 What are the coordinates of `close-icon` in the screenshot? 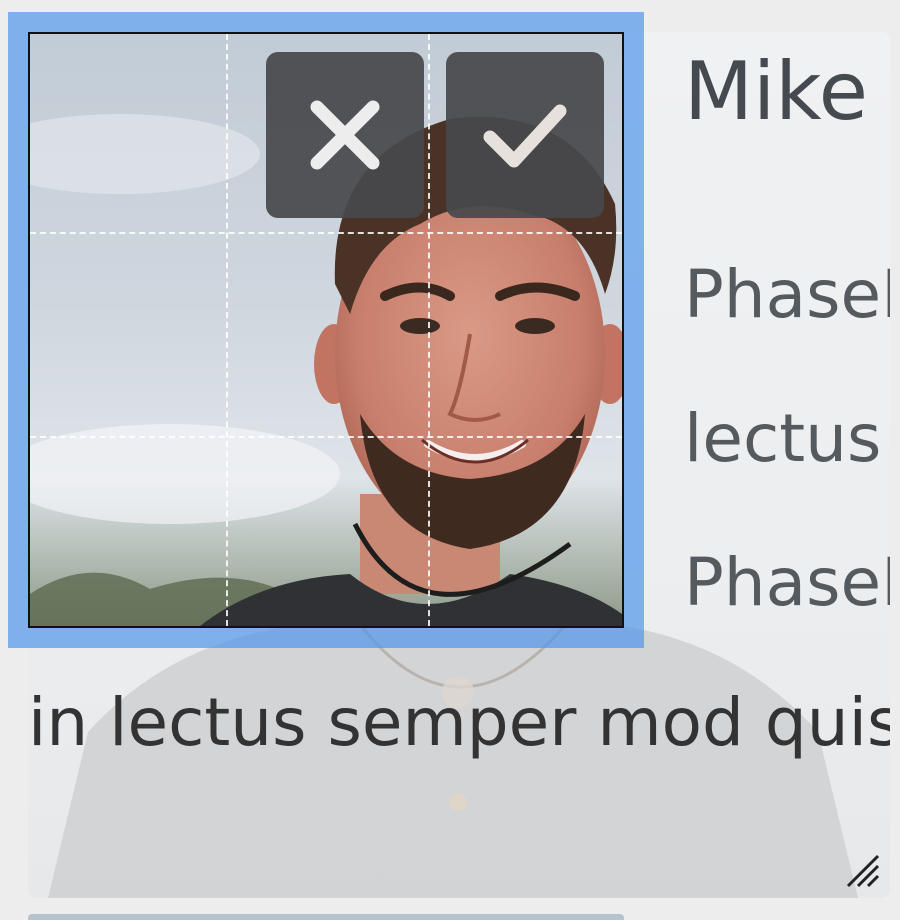 It's located at (345, 135).